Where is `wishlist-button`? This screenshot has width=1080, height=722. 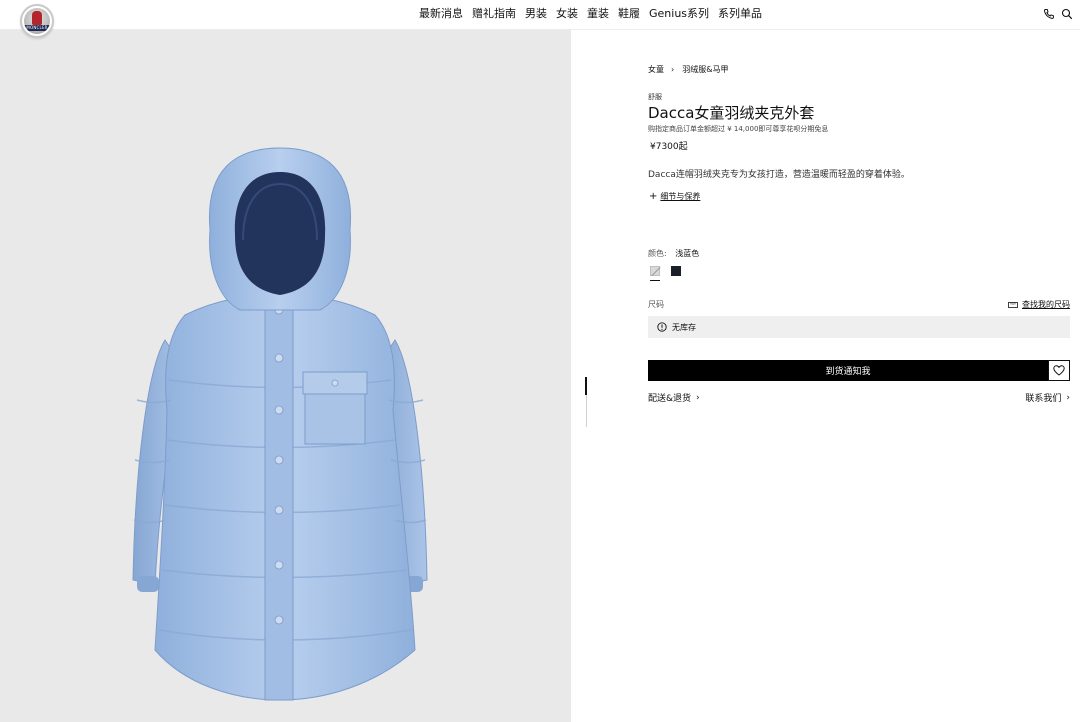
wishlist-button is located at coordinates (1059, 370).